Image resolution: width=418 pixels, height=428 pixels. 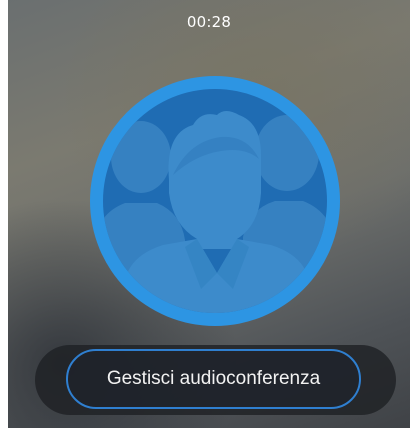 I want to click on left-edge, so click(x=4, y=214).